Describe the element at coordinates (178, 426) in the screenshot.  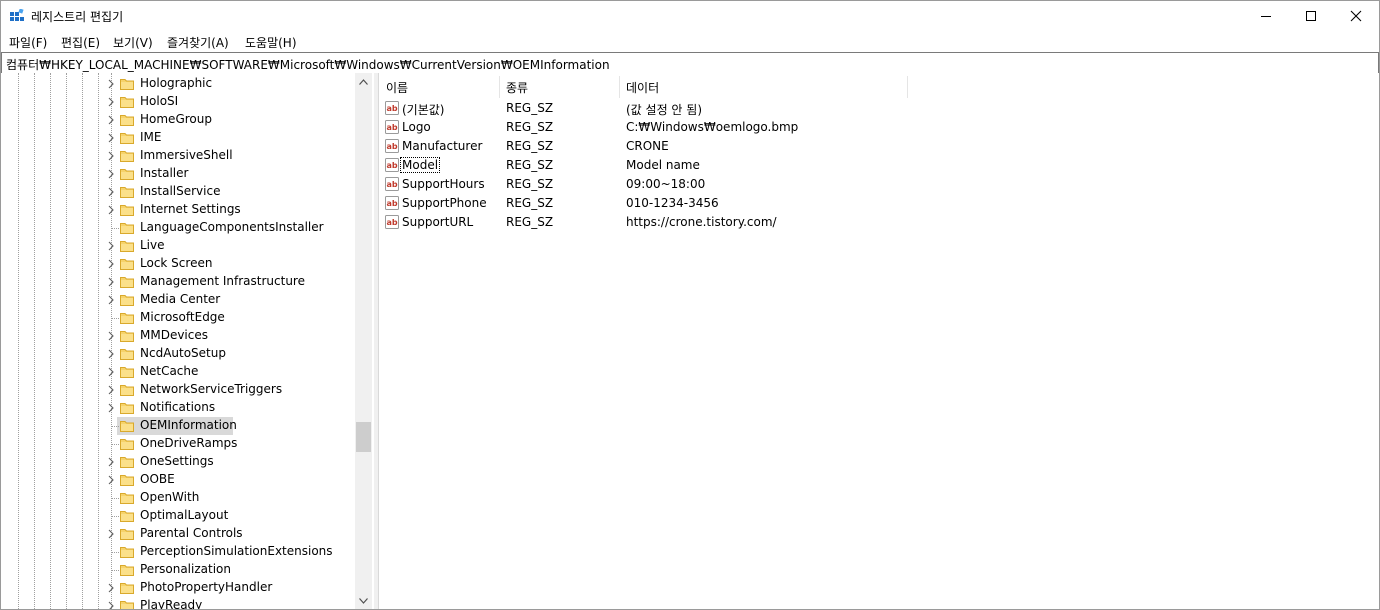
I see `tree-item: OEMInformation` at that location.